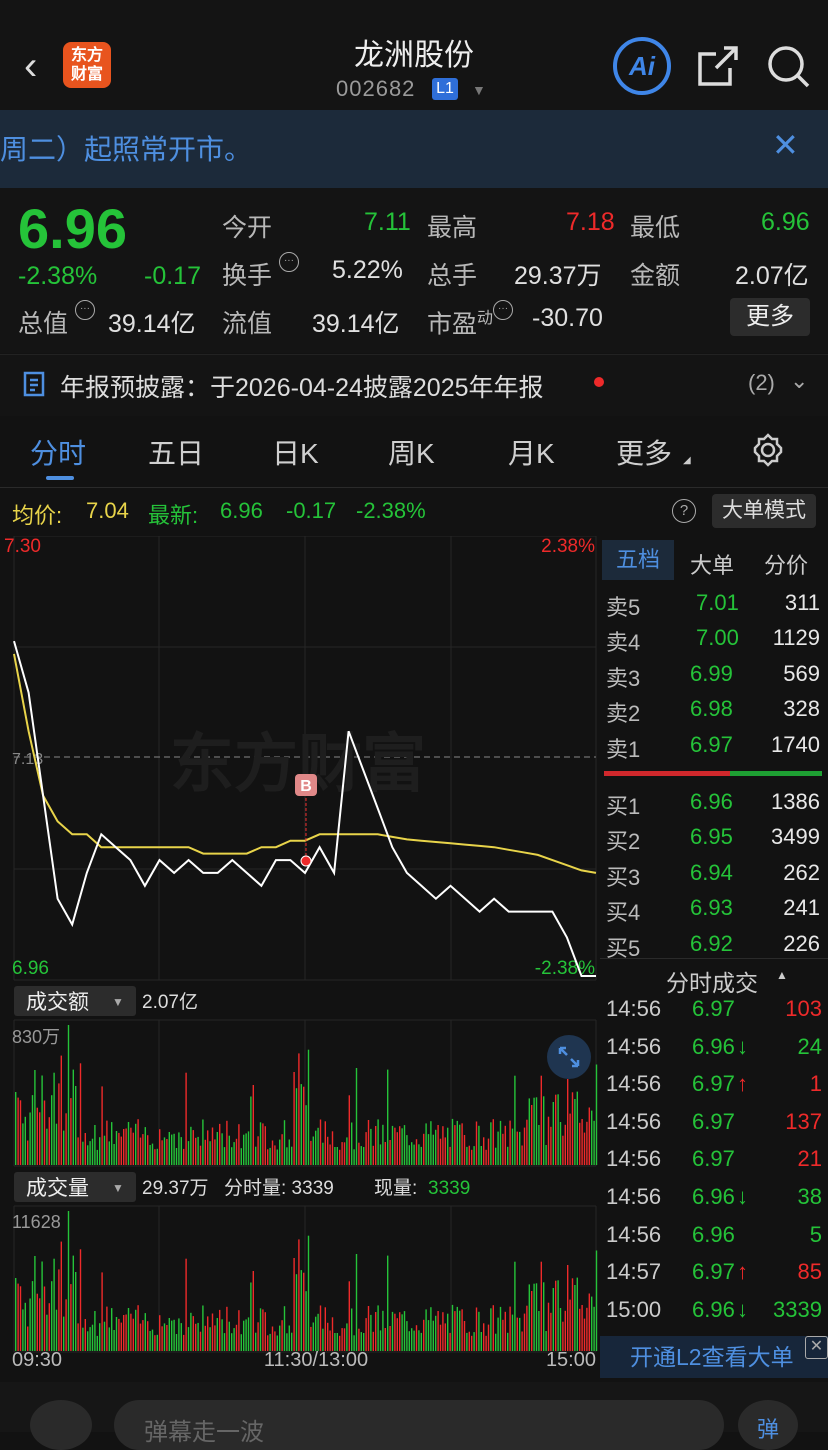 The image size is (828, 1450). What do you see at coordinates (714, 841) in the screenshot?
I see `bid-row-2: 买2 6.95 3499` at bounding box center [714, 841].